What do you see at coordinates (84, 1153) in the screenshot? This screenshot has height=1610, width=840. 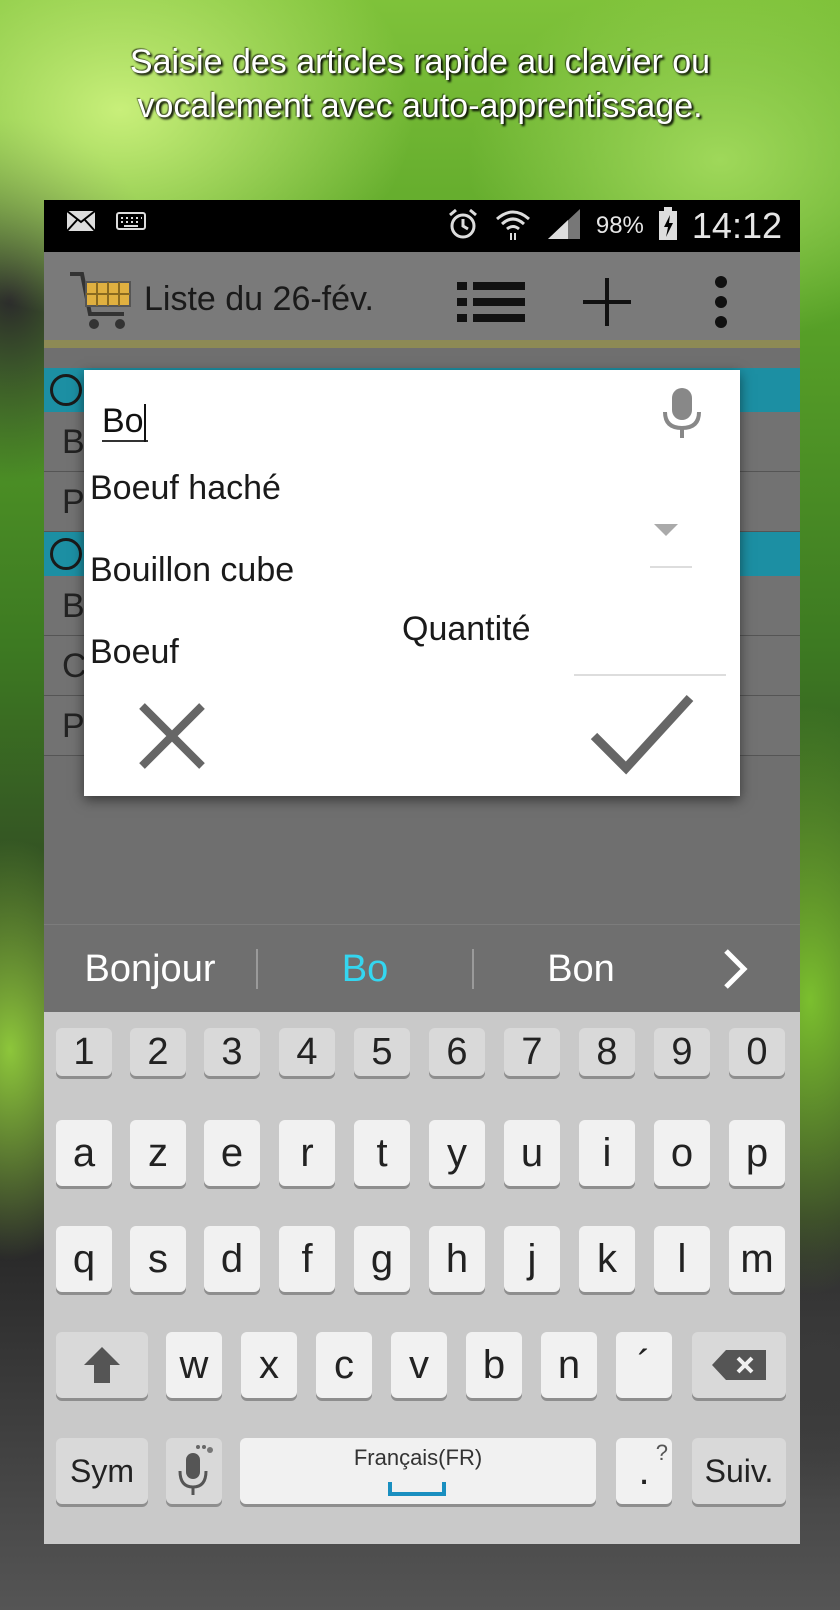 I see `key-a: a` at bounding box center [84, 1153].